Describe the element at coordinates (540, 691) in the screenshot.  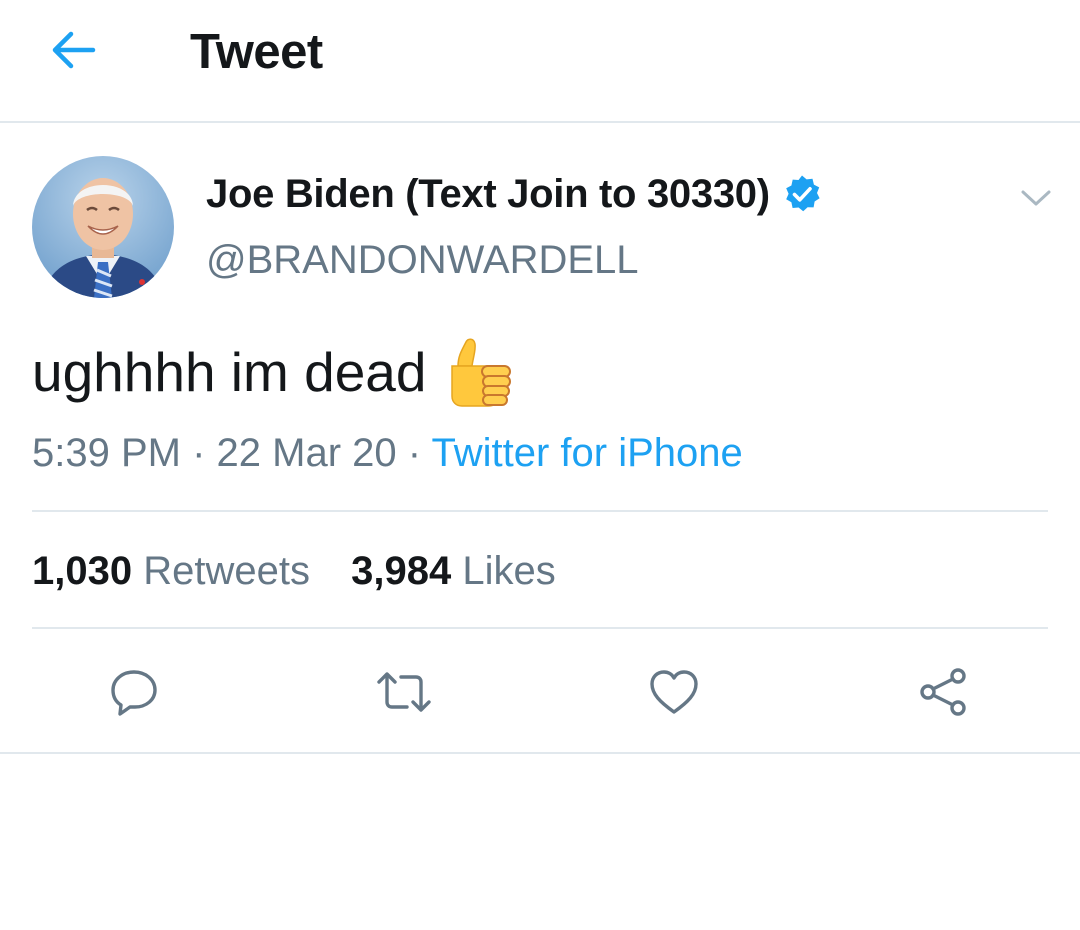
I see `action-bar` at that location.